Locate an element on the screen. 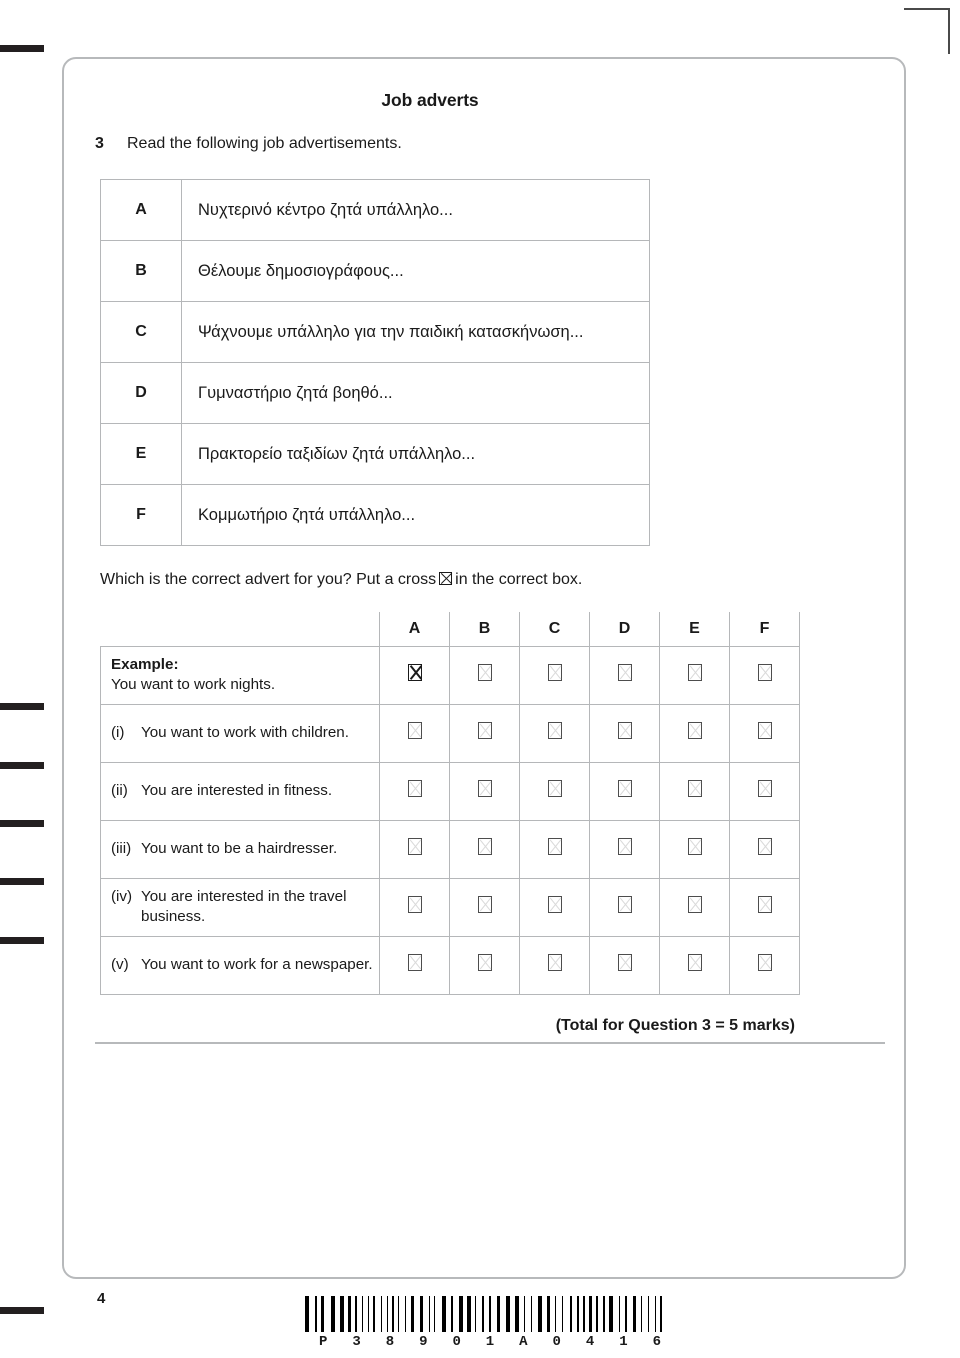 The height and width of the screenshot is (1358, 960). cross-example-icon is located at coordinates (446, 578).